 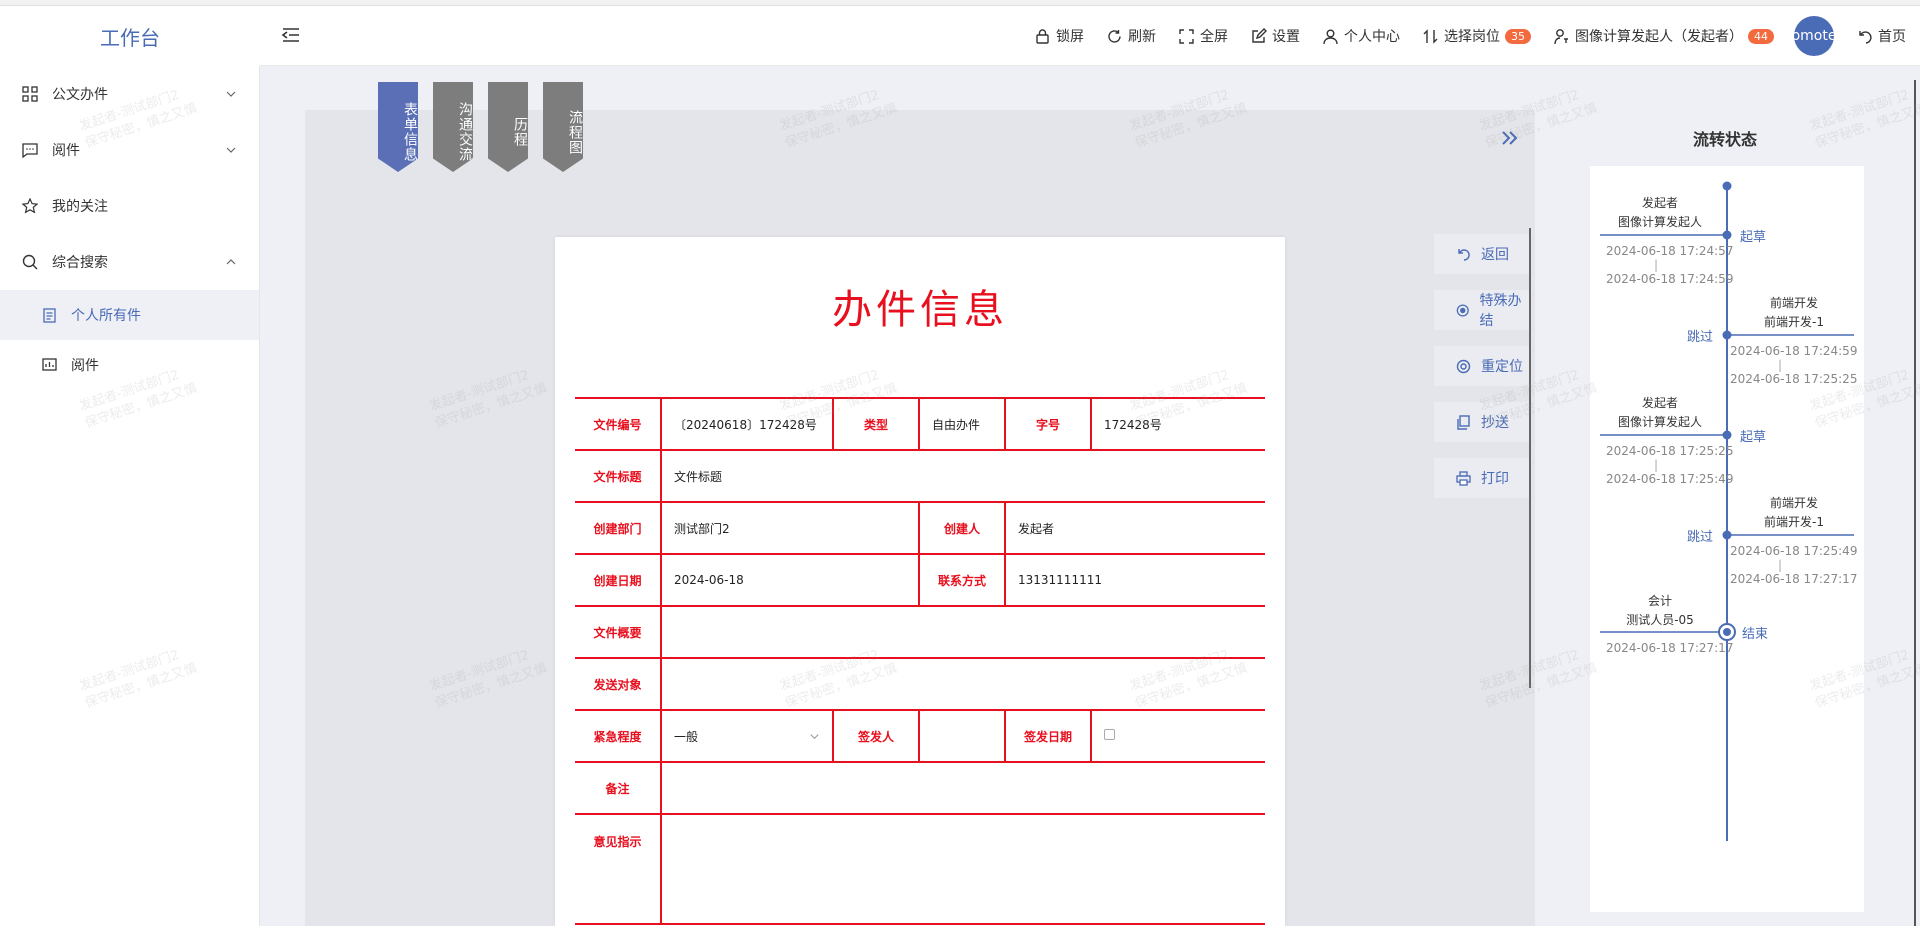 What do you see at coordinates (814, 736) in the screenshot?
I see `chevron-down-icon` at bounding box center [814, 736].